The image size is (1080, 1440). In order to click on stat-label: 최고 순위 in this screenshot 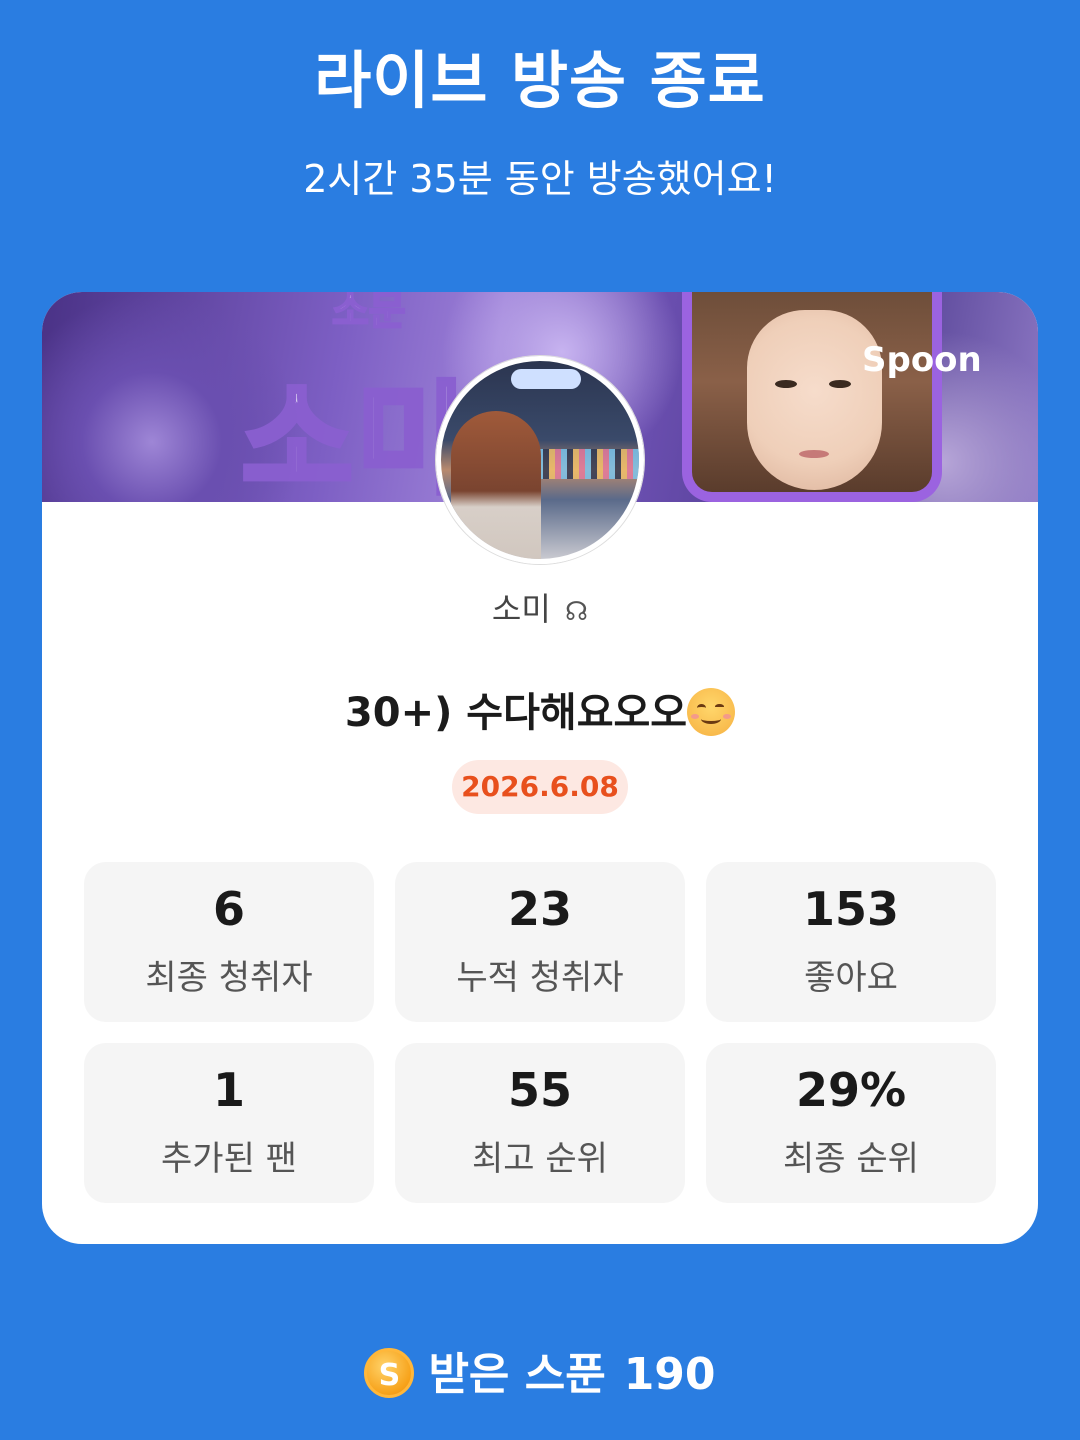, I will do `click(540, 1159)`.